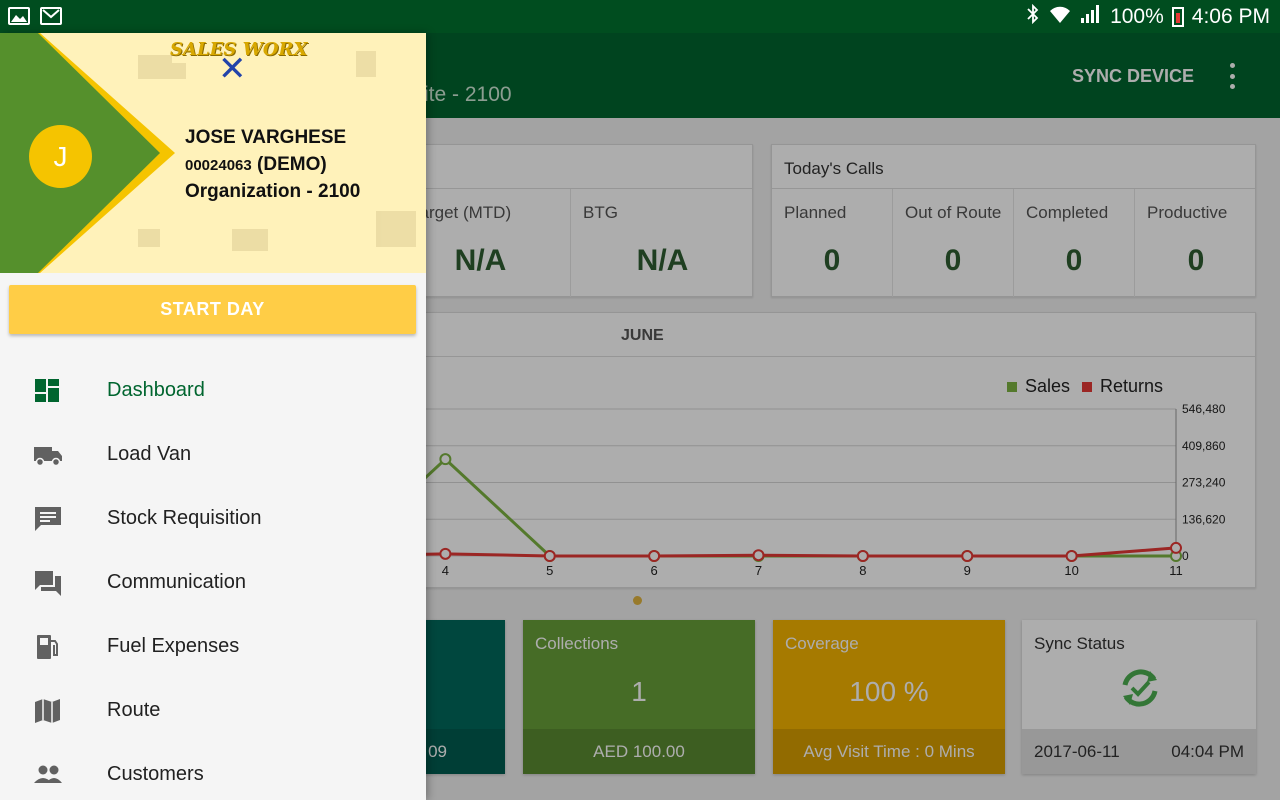 Image resolution: width=1280 pixels, height=800 pixels. I want to click on people-icon, so click(48, 775).